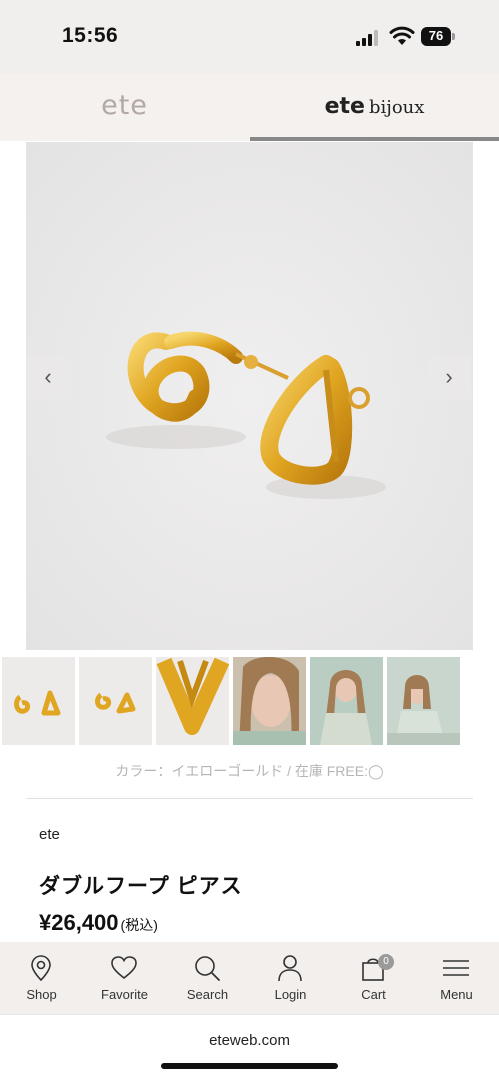 The image size is (499, 1080). What do you see at coordinates (396, 107) in the screenshot?
I see `tab-bijoux-sub: bijoux` at bounding box center [396, 107].